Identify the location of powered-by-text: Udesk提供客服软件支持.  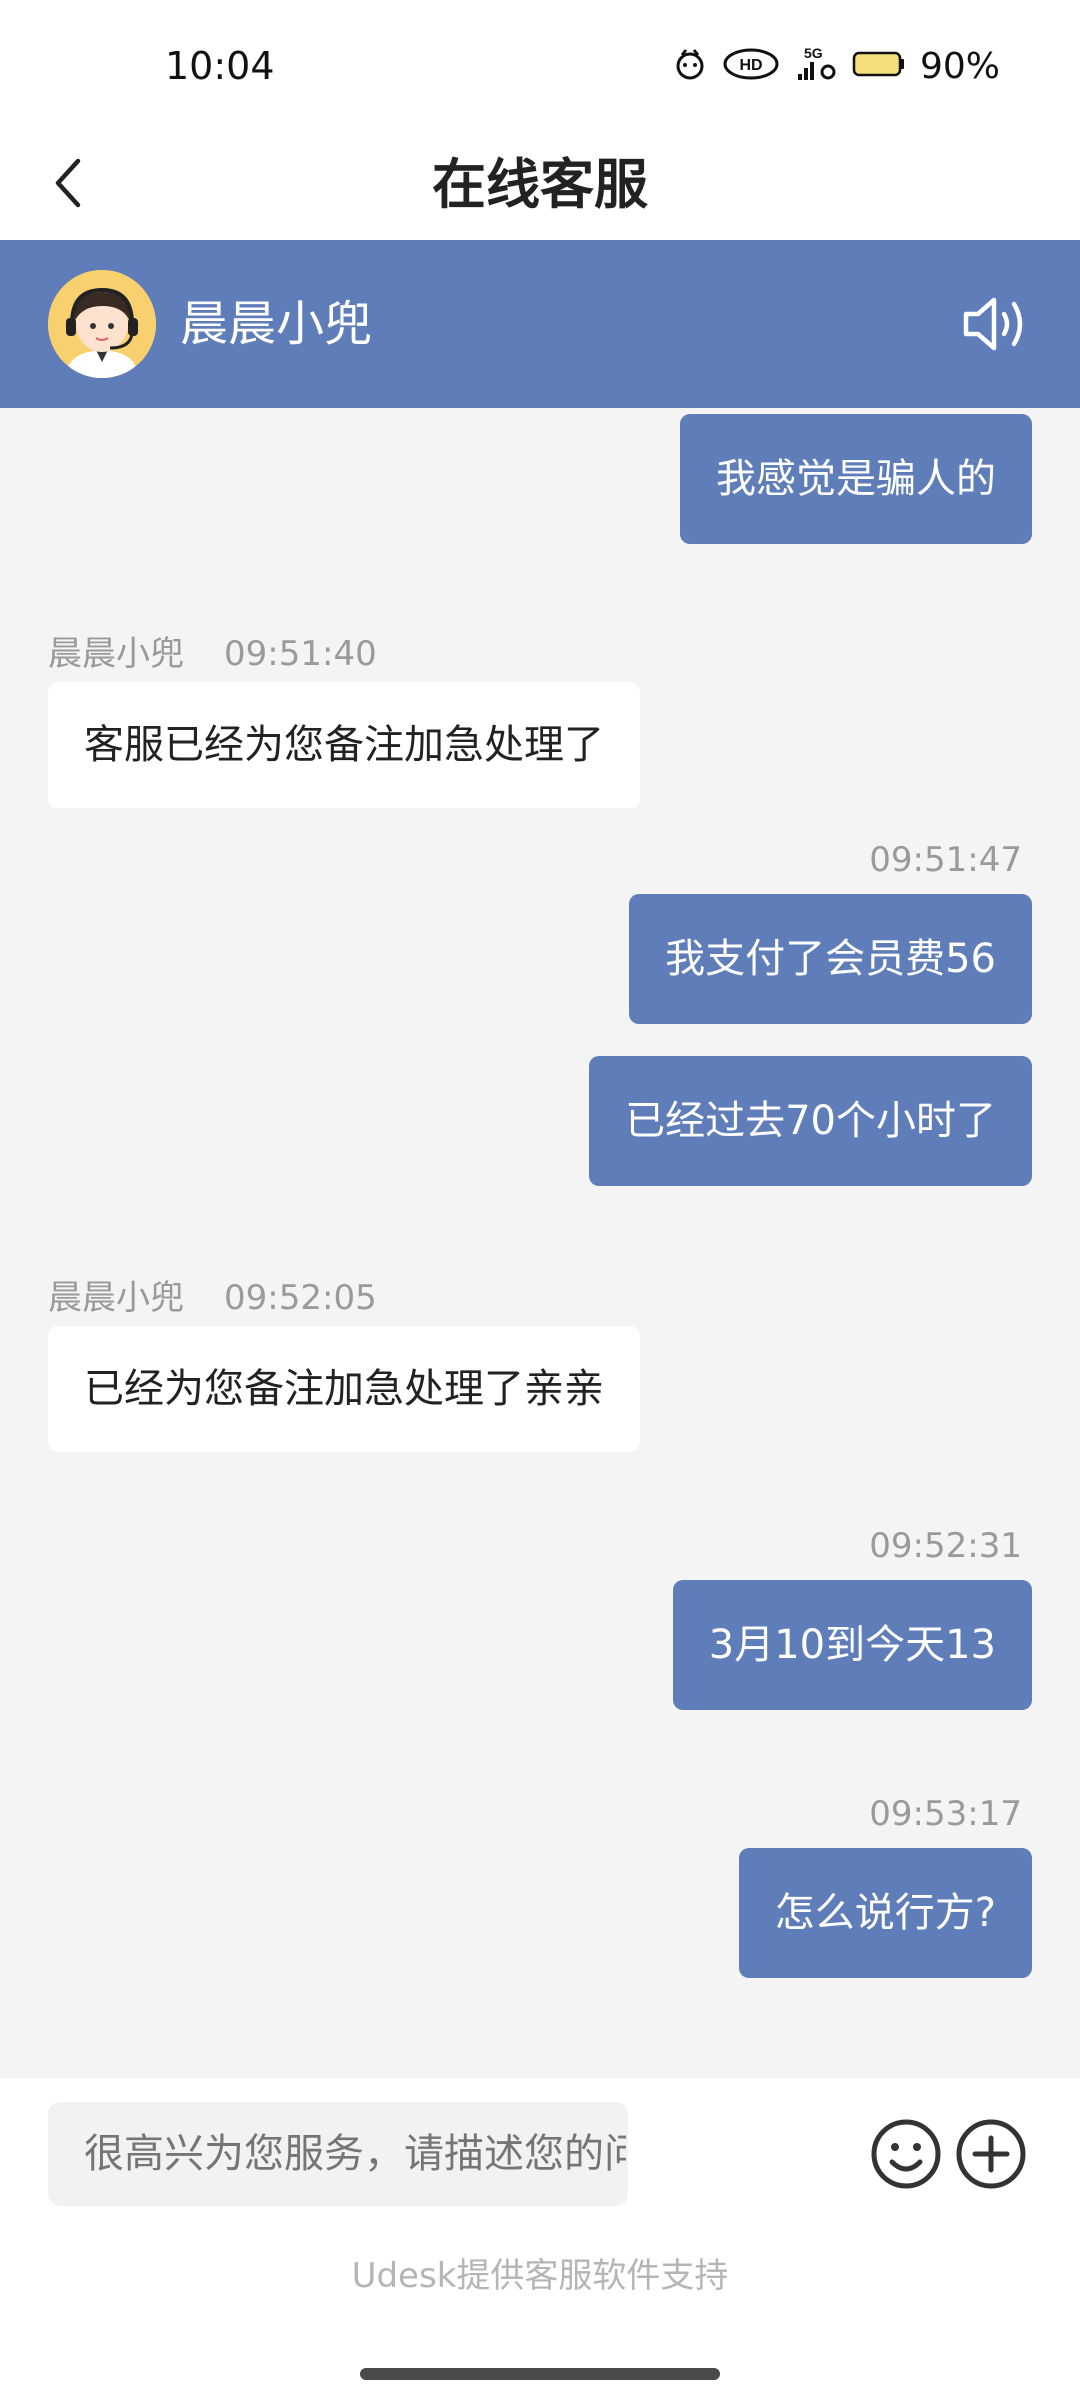
(540, 2276).